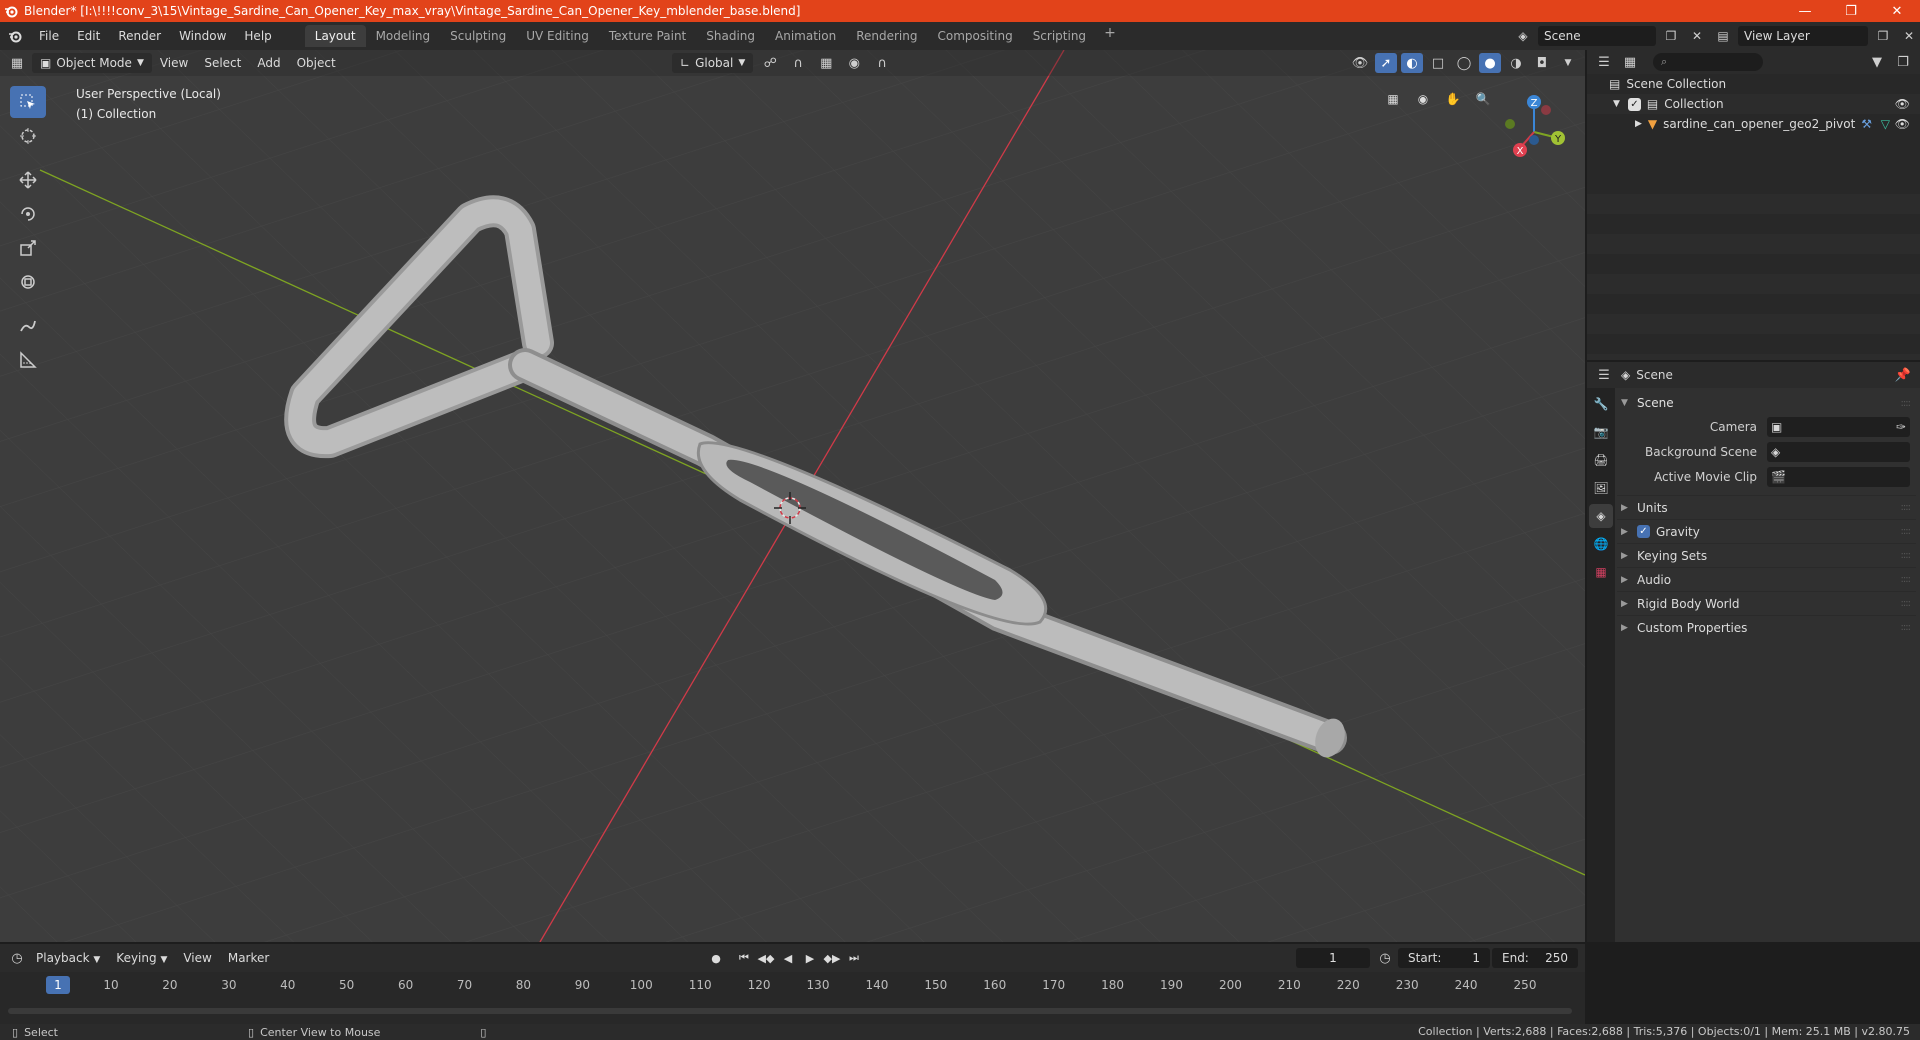  I want to click on gravity-checkbox: ✓, so click(1643, 531).